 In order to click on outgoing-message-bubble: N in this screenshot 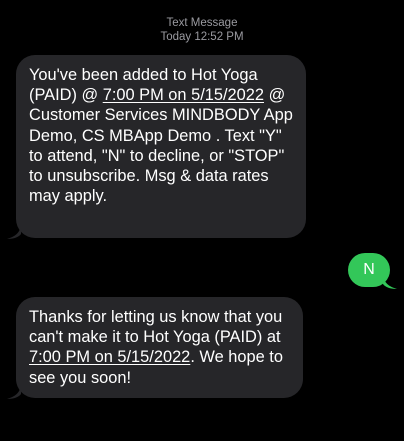, I will do `click(369, 270)`.